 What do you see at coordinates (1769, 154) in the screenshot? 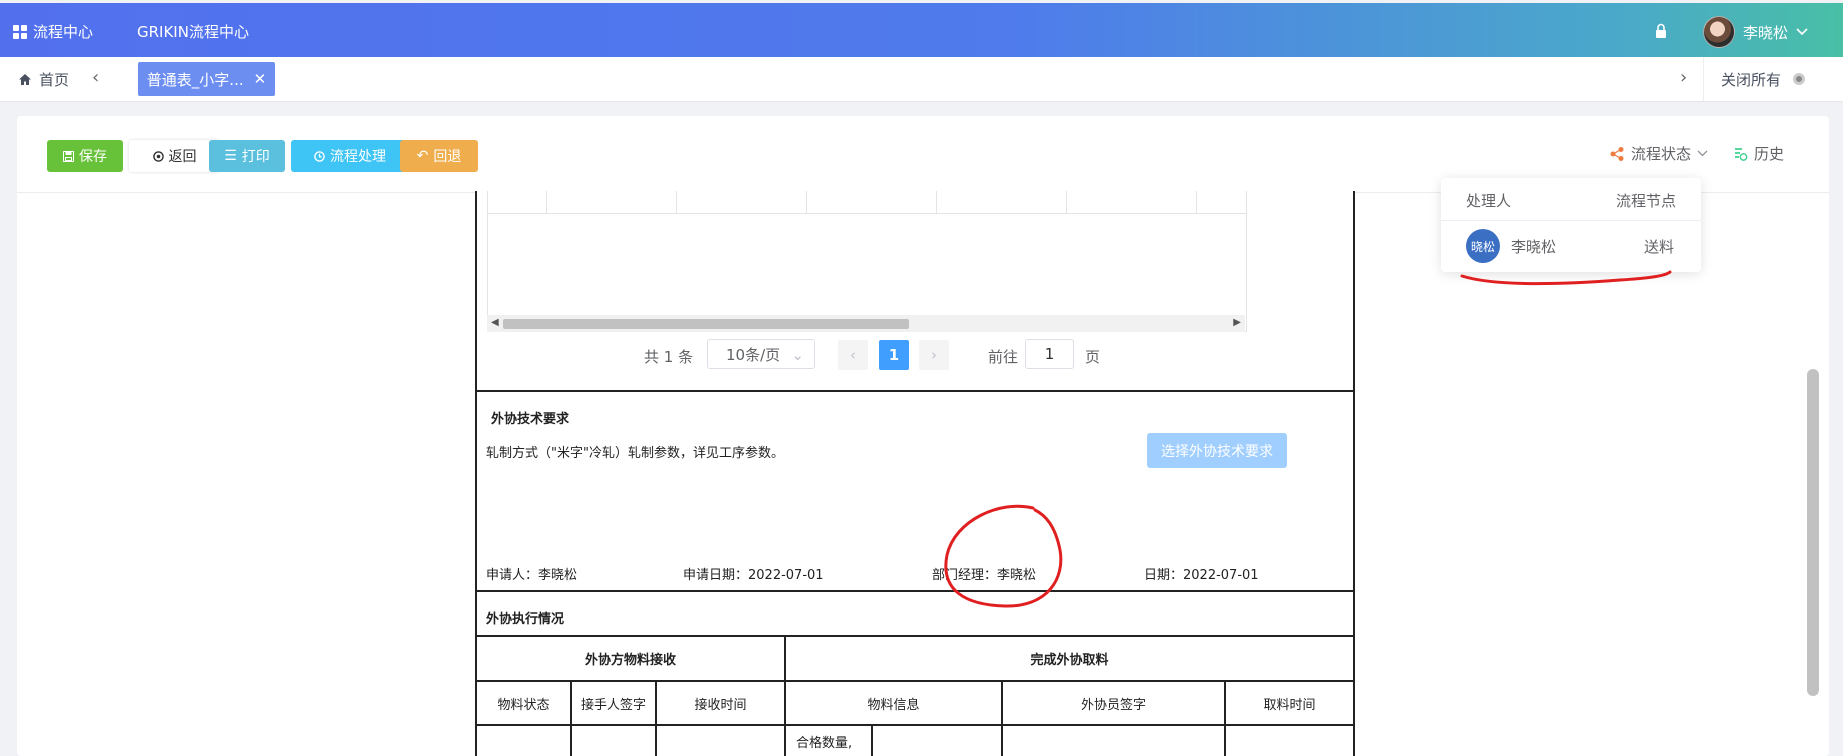
I see `history-label: 历史` at bounding box center [1769, 154].